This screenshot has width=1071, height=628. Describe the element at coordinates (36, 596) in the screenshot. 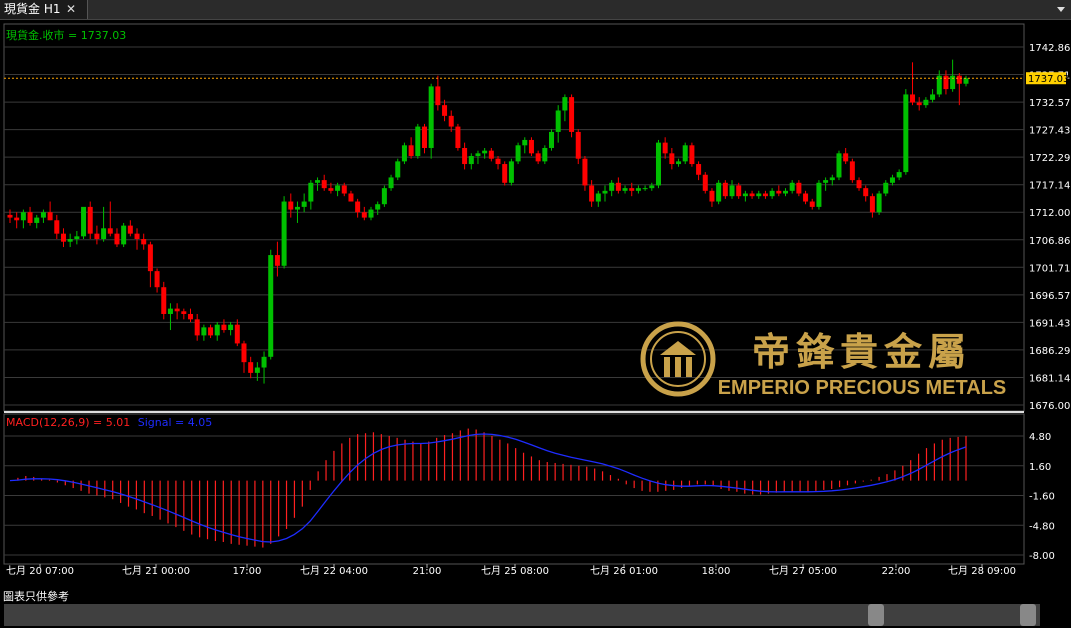

I see `disclaimer: 圖表只供參考` at that location.